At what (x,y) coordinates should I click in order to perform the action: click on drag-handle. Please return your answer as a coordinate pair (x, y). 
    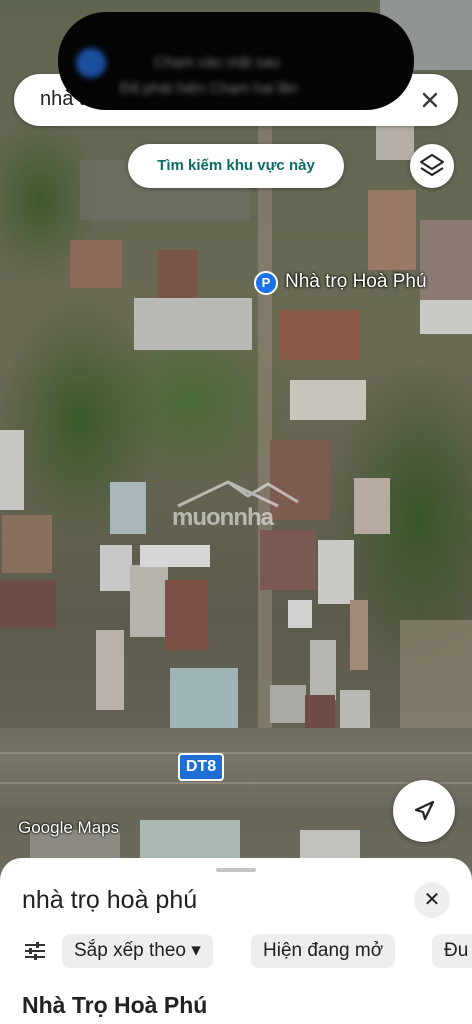
    Looking at the image, I should click on (236, 870).